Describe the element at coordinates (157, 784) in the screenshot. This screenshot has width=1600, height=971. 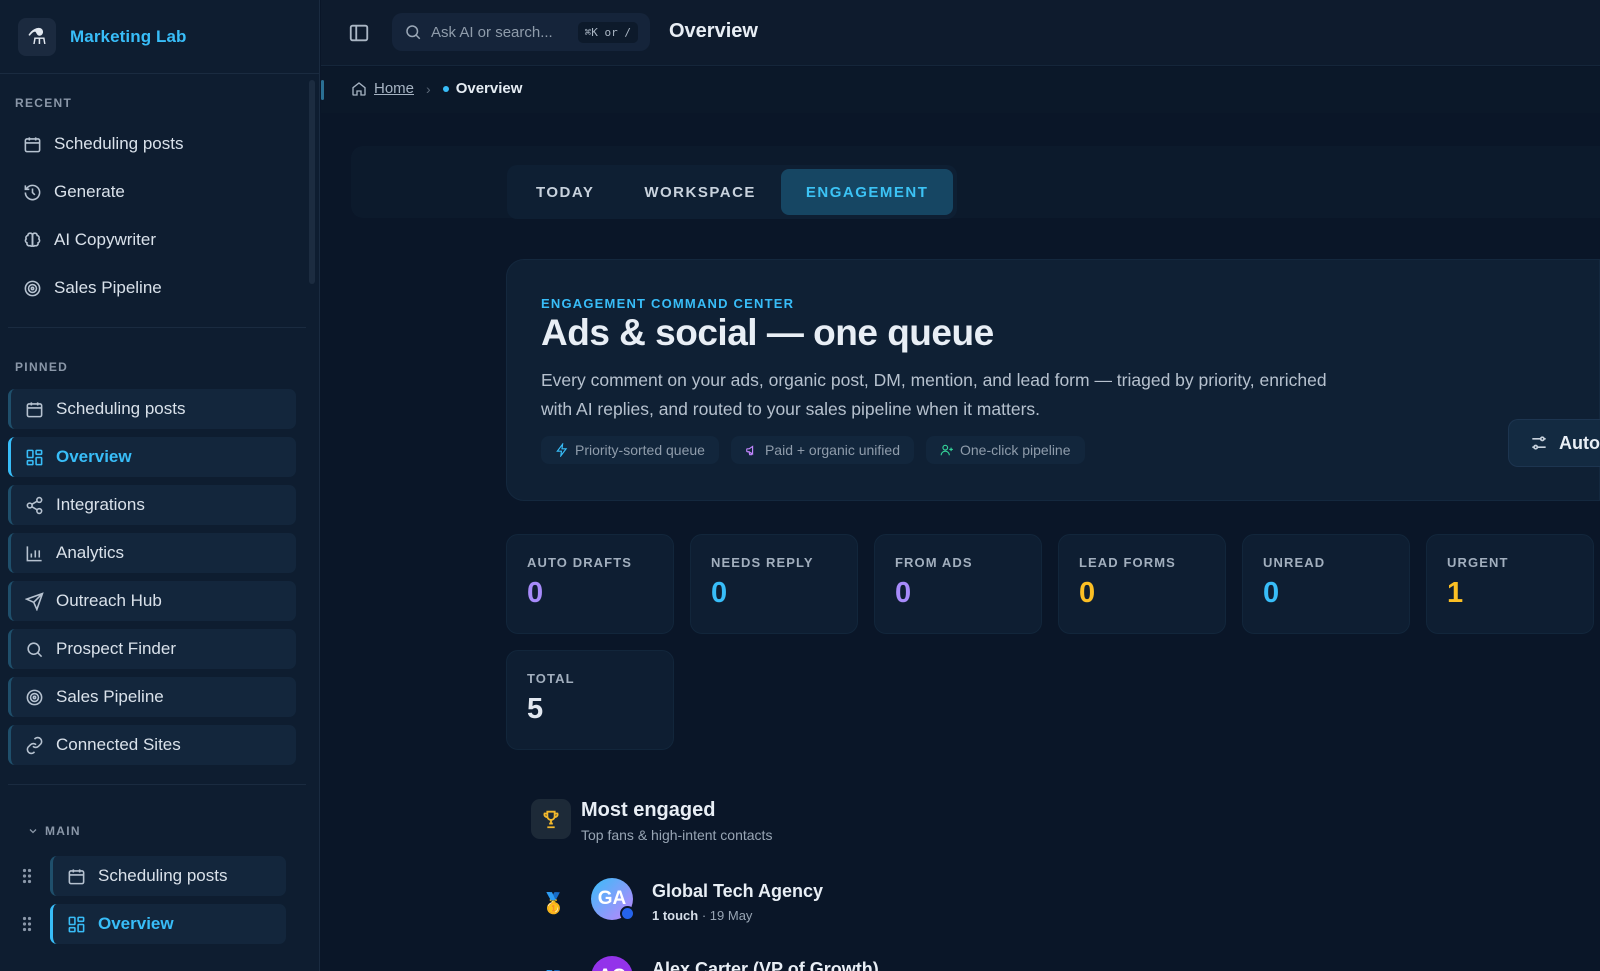
I see `sidebar-divider` at that location.